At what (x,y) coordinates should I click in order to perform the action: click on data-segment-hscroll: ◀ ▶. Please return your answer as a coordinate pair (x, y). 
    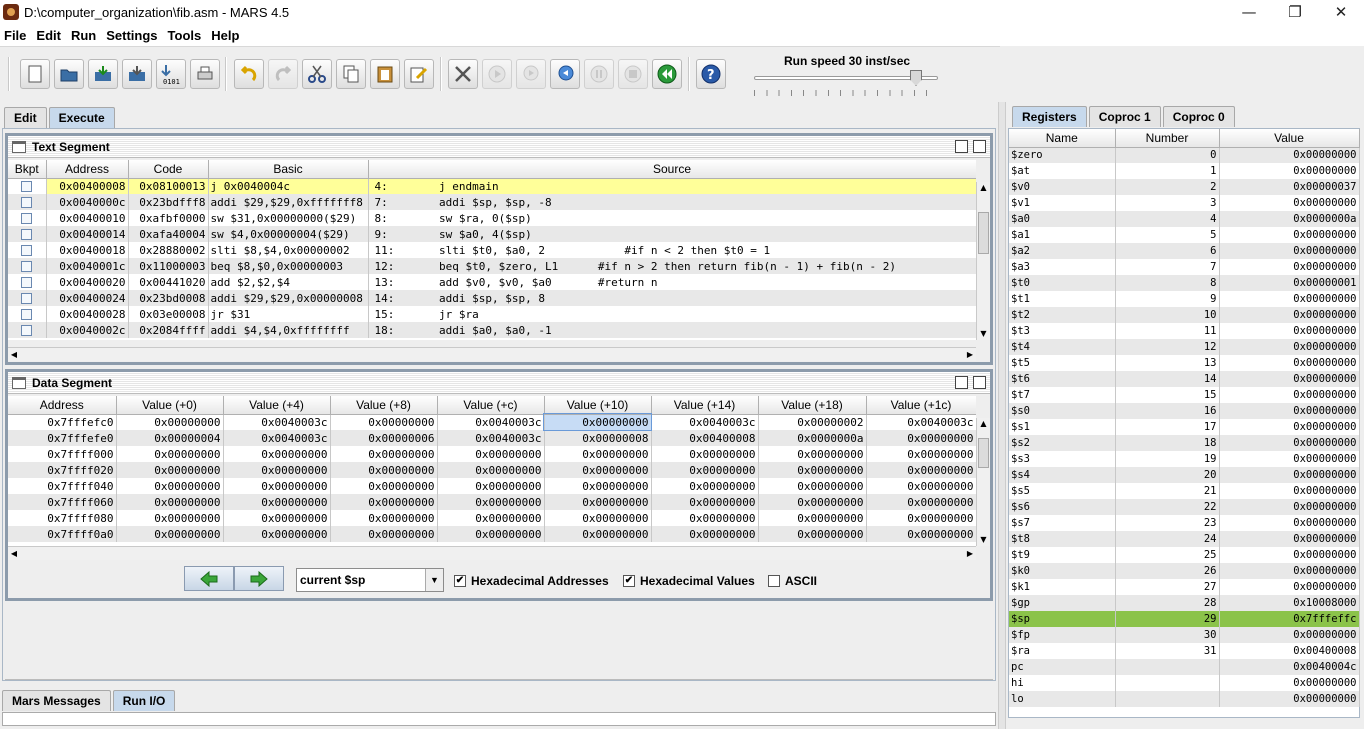
    Looking at the image, I should click on (492, 553).